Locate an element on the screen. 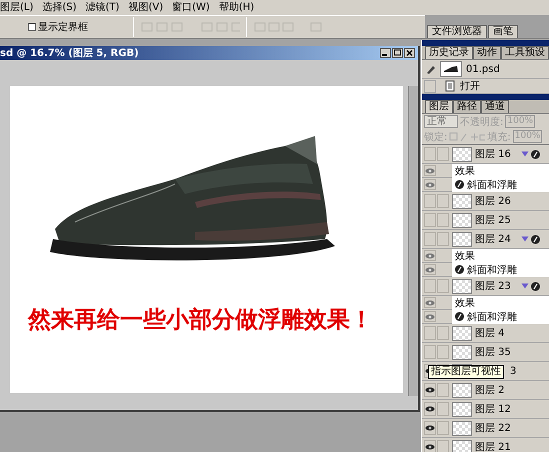 The image size is (549, 452). close-icon is located at coordinates (409, 53).